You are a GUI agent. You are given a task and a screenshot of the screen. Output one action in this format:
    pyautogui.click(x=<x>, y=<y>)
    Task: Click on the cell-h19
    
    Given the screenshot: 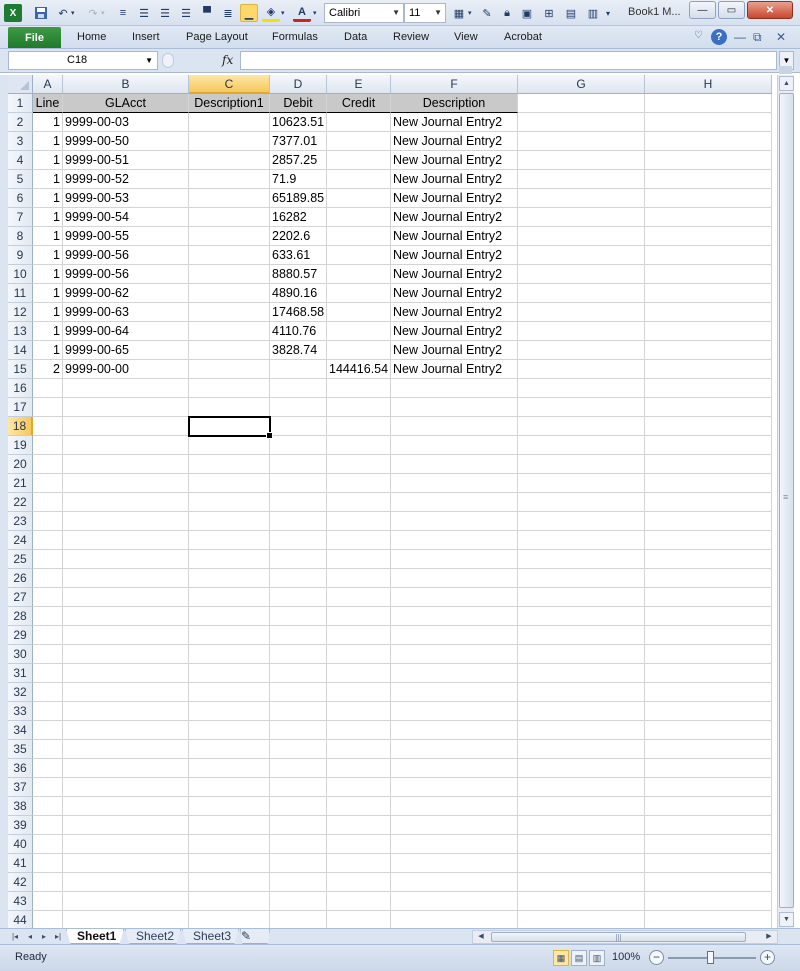 What is the action you would take?
    pyautogui.click(x=708, y=445)
    